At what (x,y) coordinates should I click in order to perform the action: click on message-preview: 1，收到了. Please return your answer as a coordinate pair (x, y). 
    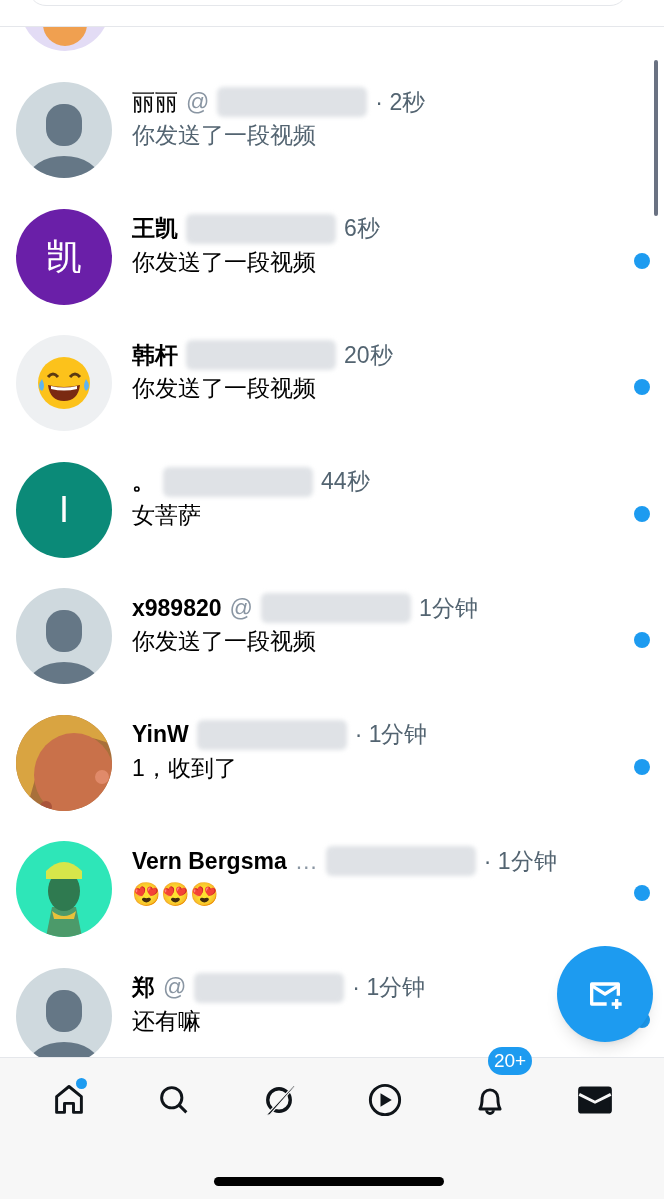
    Looking at the image, I should click on (184, 768).